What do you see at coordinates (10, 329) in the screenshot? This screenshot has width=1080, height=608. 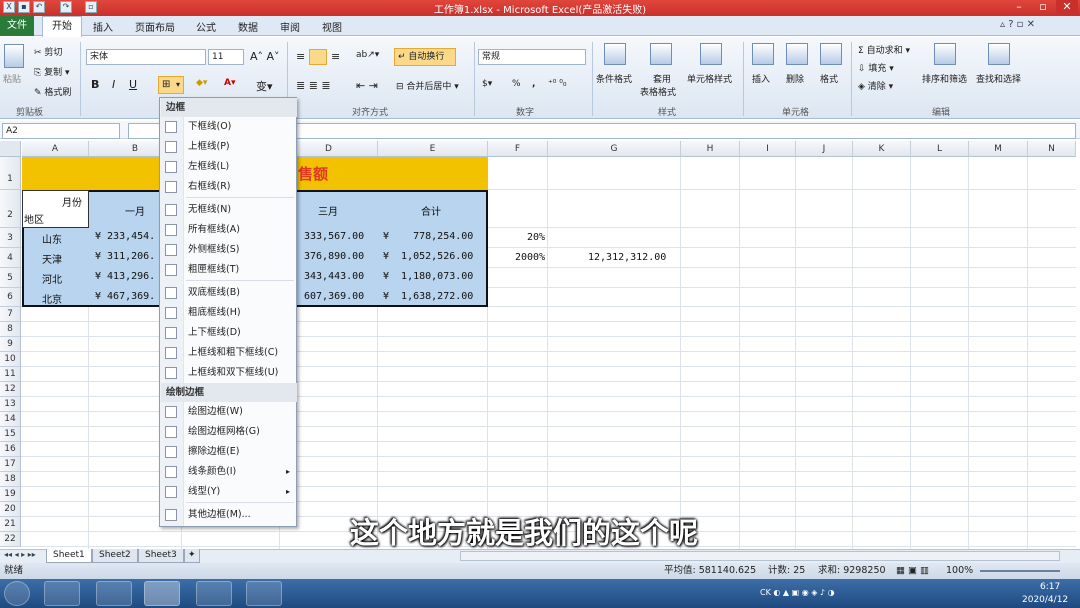 I see `row-header-8: 8` at bounding box center [10, 329].